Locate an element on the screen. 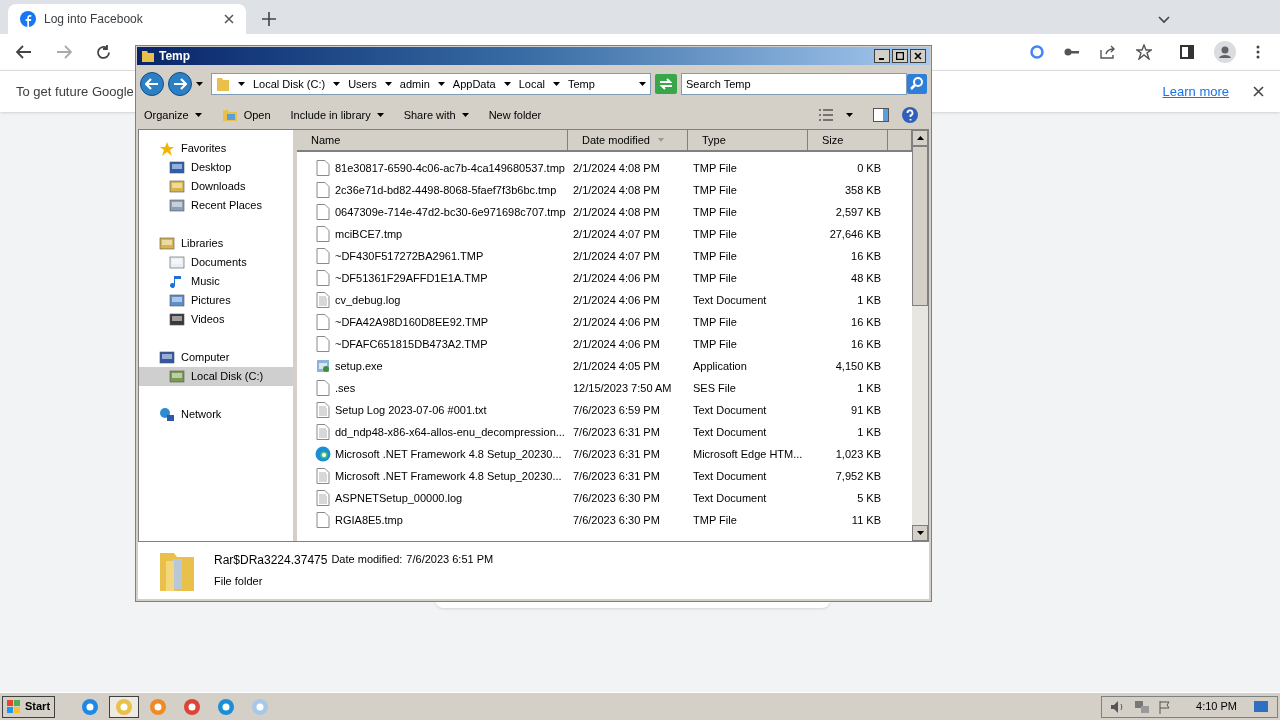 The image size is (1280, 720). star-icon is located at coordinates (167, 148).